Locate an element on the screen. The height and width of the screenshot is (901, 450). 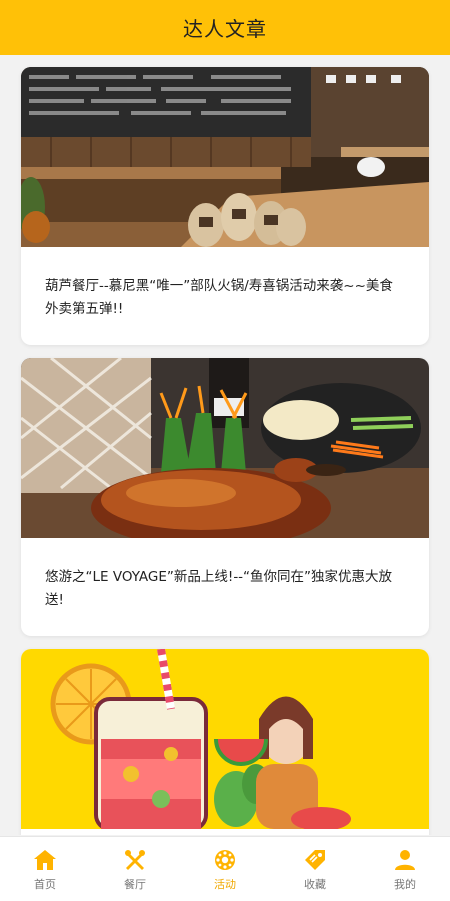
tab-activity: 活动 is located at coordinates (225, 869).